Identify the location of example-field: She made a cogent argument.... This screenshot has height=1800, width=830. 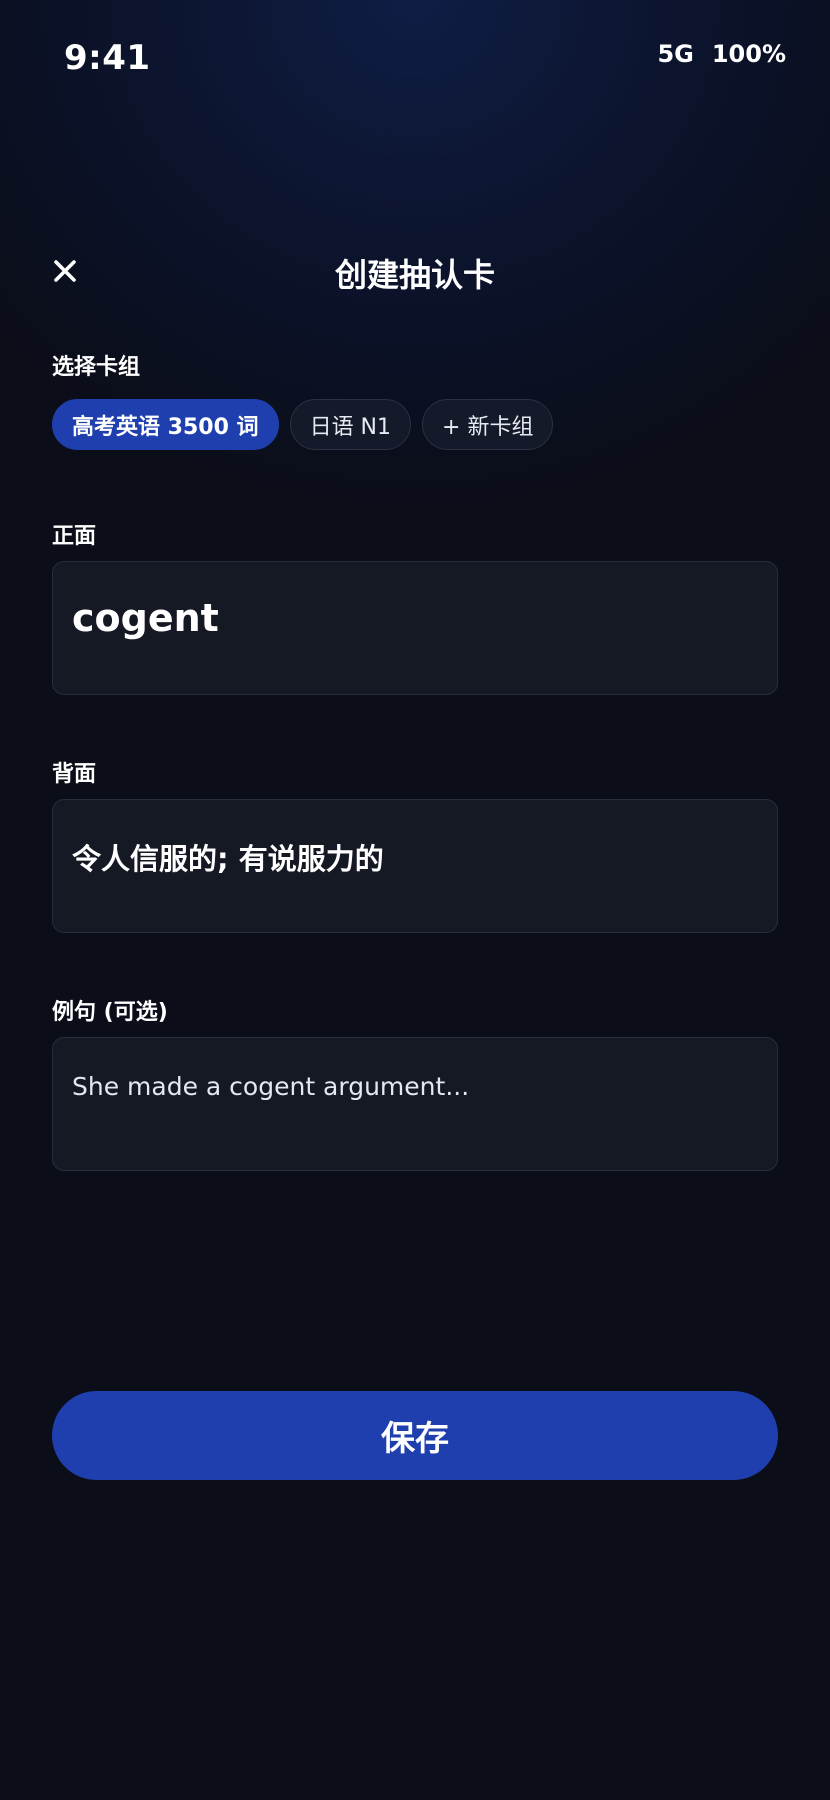
(415, 1104).